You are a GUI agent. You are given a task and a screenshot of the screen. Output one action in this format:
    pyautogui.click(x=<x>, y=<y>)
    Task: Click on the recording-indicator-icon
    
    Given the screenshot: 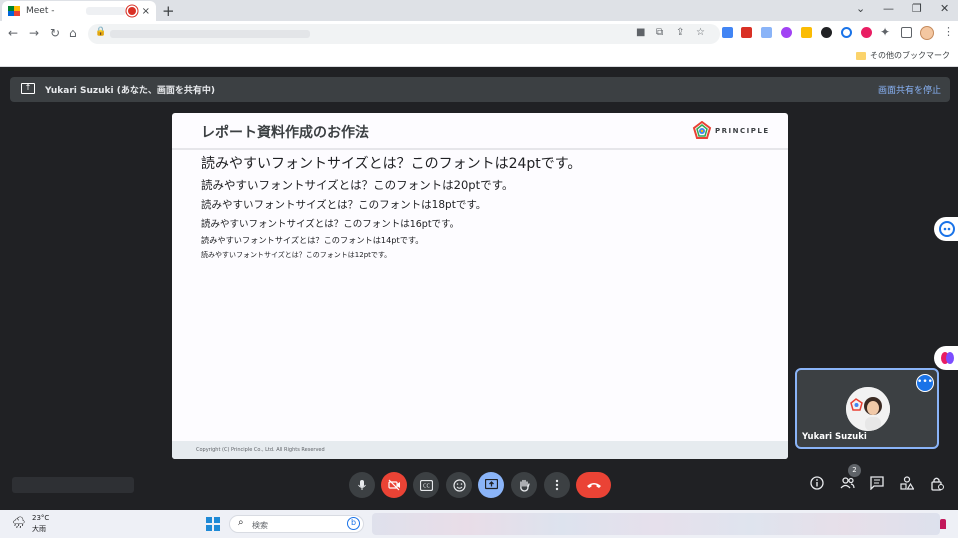 What is the action you would take?
    pyautogui.click(x=131, y=11)
    